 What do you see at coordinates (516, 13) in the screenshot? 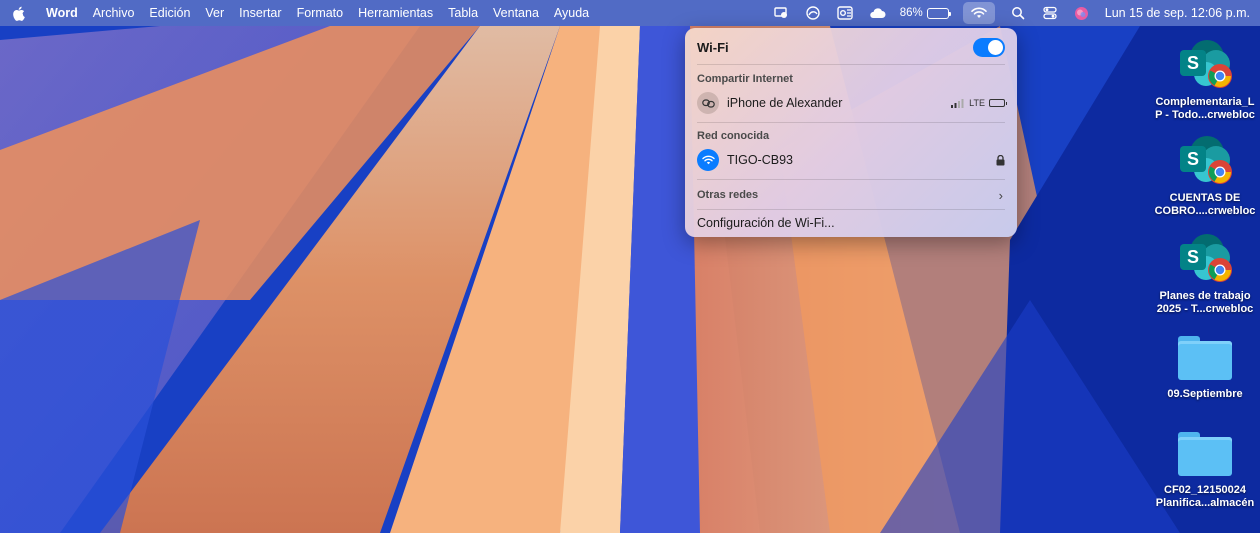
I see `menu-ventana: Ventana` at bounding box center [516, 13].